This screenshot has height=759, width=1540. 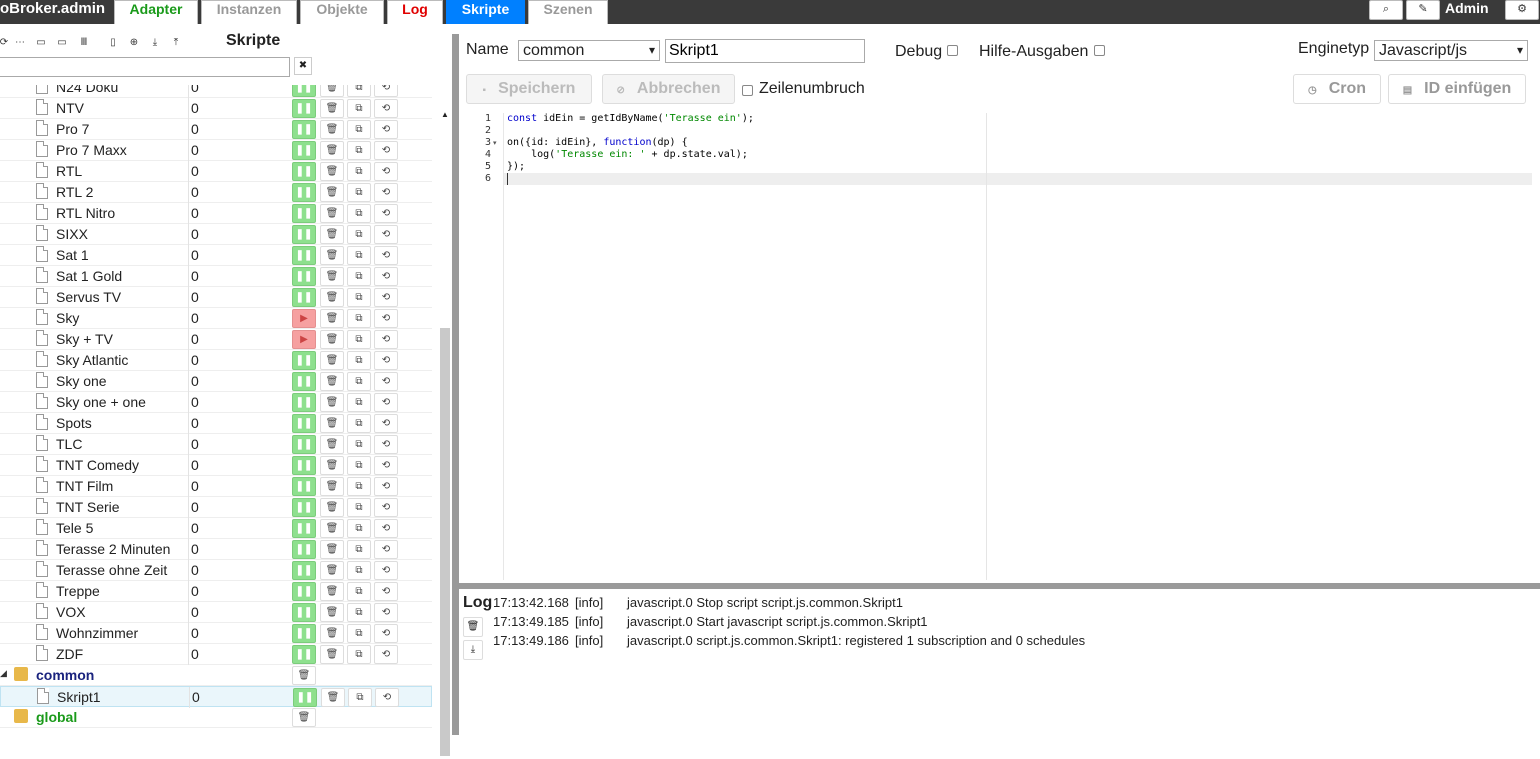 What do you see at coordinates (999, 586) in the screenshot?
I see `horizontal-splitter` at bounding box center [999, 586].